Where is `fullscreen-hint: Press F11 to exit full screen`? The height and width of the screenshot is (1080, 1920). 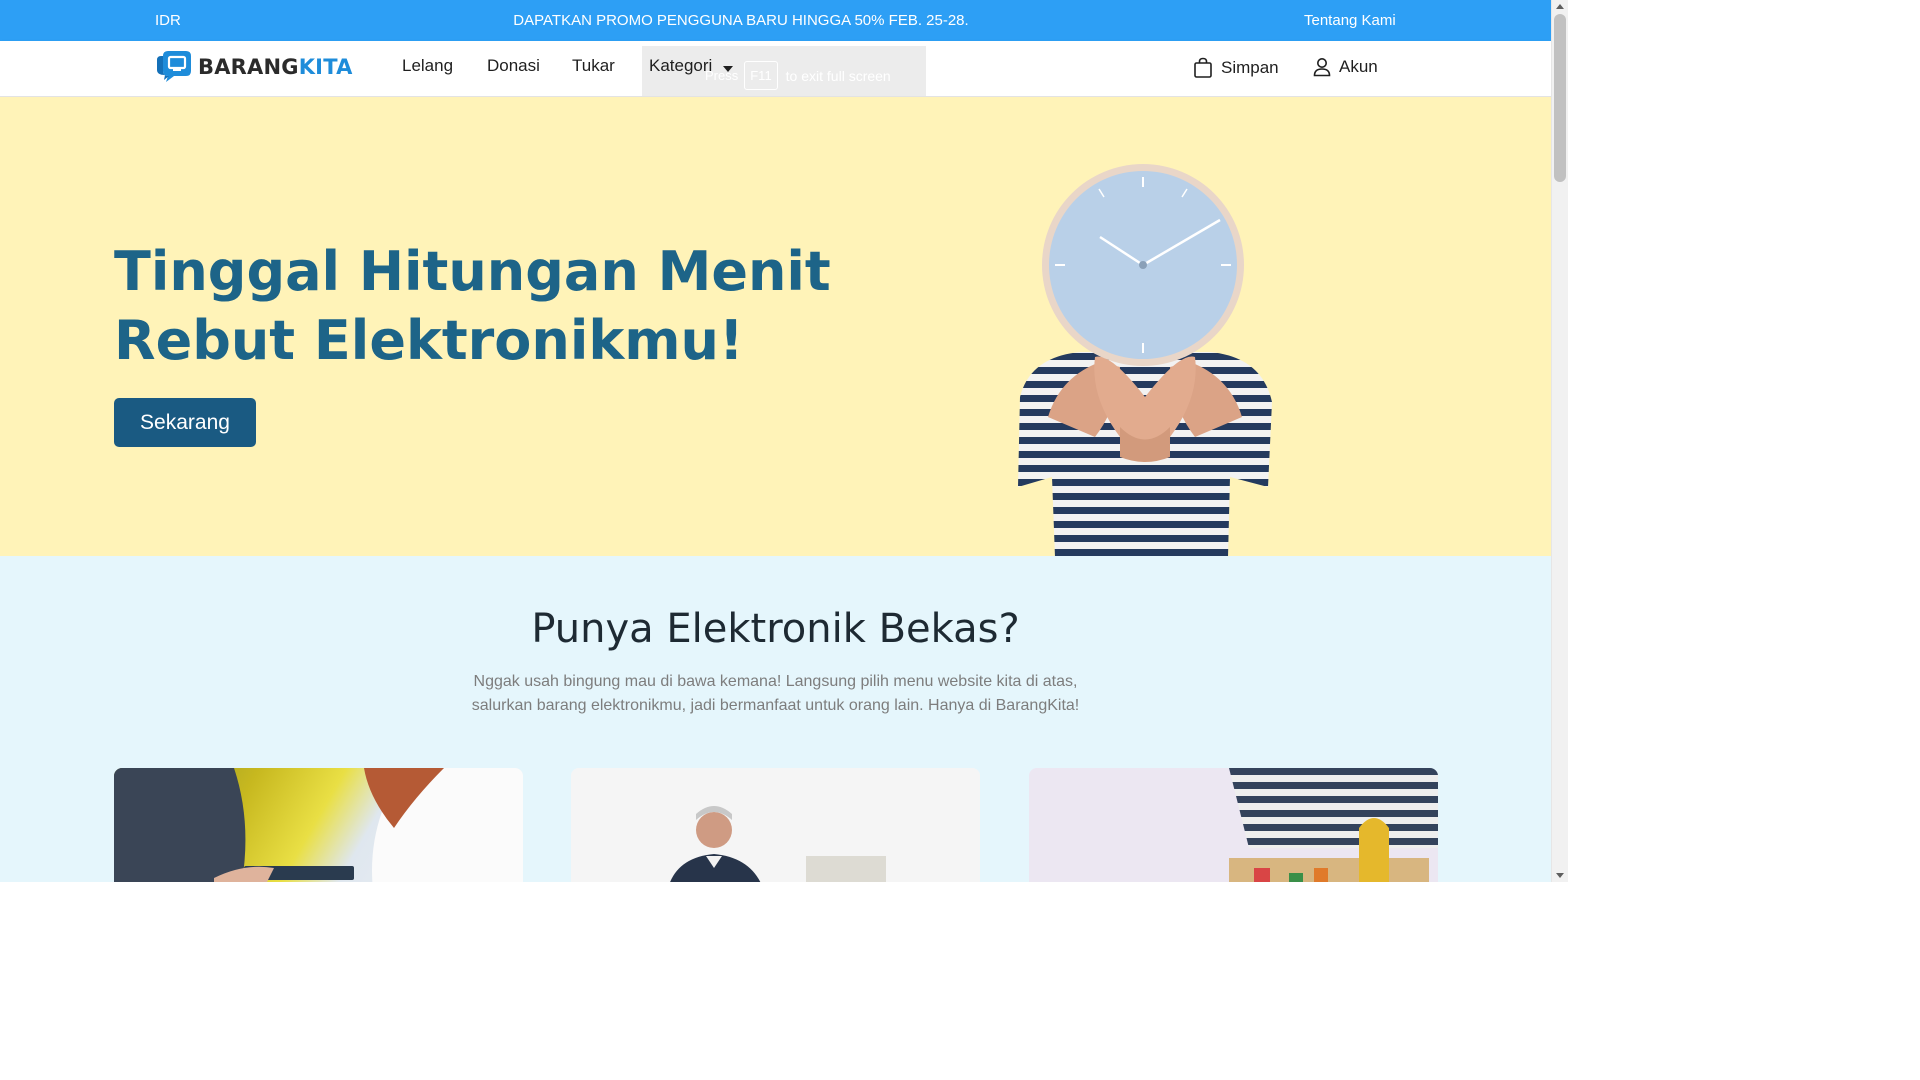 fullscreen-hint: Press F11 to exit full screen is located at coordinates (798, 75).